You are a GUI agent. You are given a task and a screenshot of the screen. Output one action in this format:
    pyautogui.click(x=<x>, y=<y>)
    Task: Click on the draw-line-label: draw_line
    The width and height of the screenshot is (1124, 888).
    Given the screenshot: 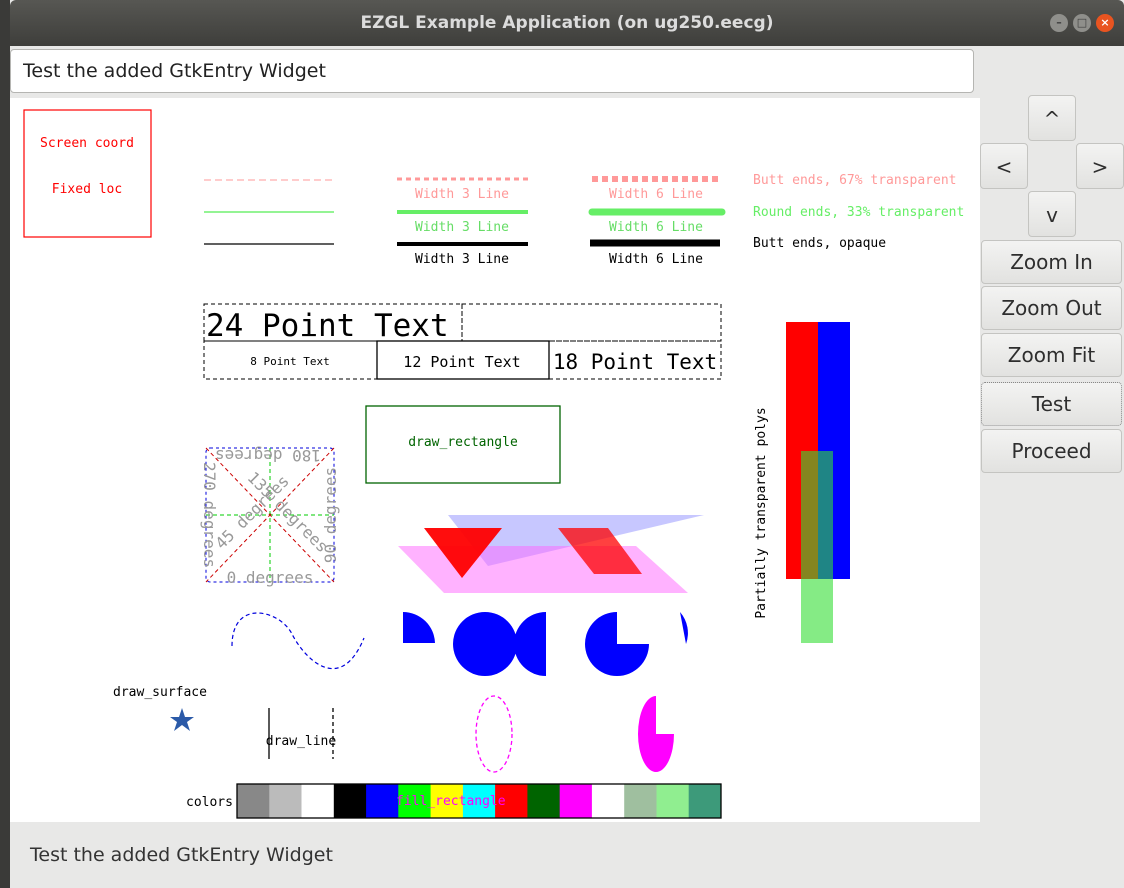 What is the action you would take?
    pyautogui.click(x=301, y=741)
    